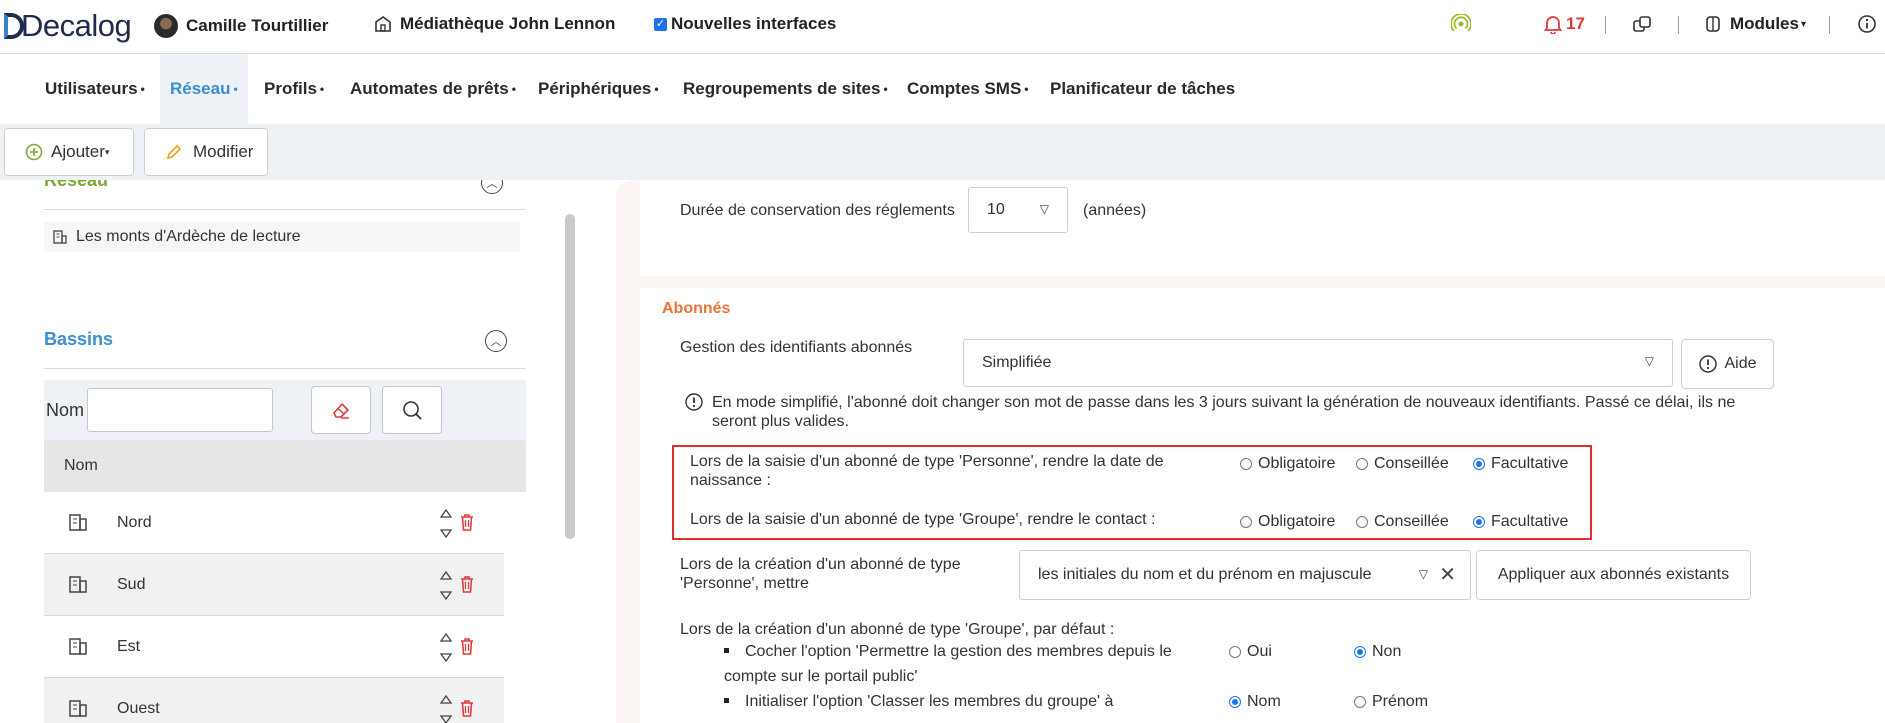 This screenshot has height=723, width=1885. I want to click on user-name: Camille Tourtillier, so click(257, 25).